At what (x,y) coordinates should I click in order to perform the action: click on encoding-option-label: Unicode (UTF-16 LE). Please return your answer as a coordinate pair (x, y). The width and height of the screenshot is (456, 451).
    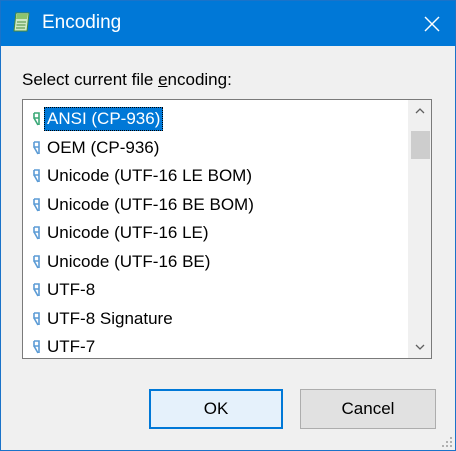
    Looking at the image, I should click on (128, 232).